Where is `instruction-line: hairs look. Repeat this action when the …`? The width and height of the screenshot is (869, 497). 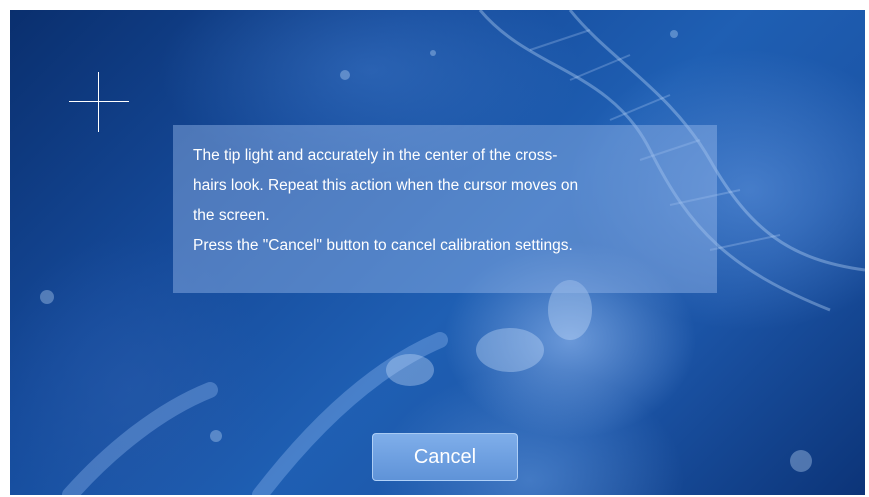 instruction-line: hairs look. Repeat this action when the … is located at coordinates (386, 185).